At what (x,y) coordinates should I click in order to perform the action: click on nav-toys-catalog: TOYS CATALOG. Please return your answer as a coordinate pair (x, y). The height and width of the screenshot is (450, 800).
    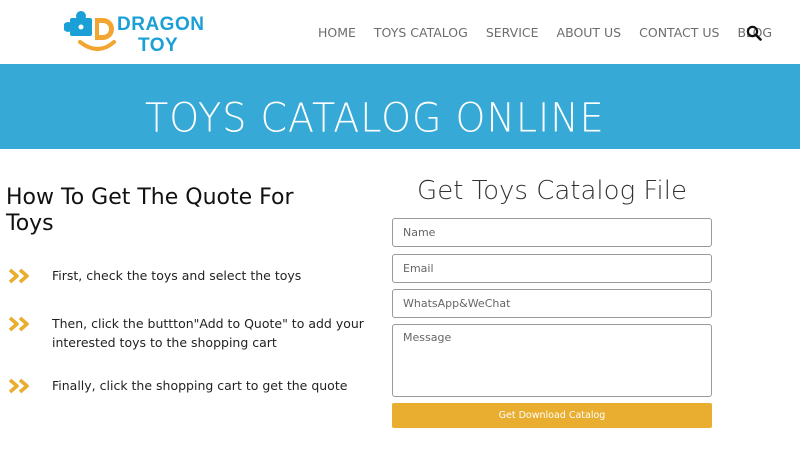
    Looking at the image, I should click on (421, 32).